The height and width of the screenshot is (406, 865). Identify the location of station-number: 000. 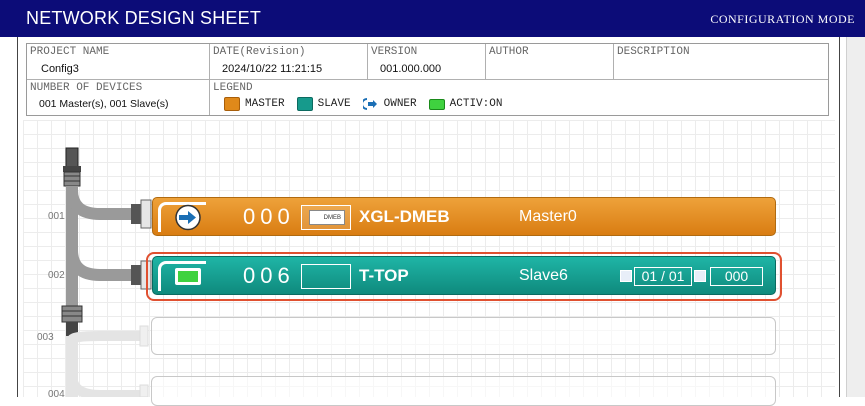
(269, 216).